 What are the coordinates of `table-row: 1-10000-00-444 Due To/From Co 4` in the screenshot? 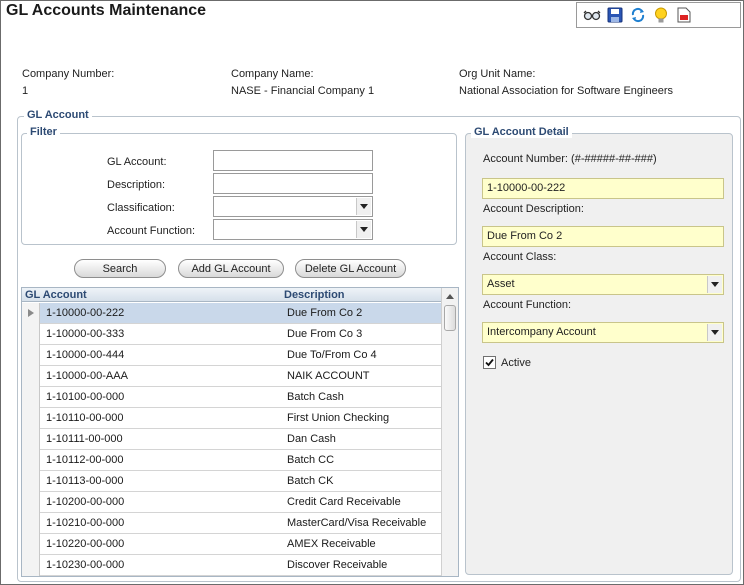 It's located at (232, 355).